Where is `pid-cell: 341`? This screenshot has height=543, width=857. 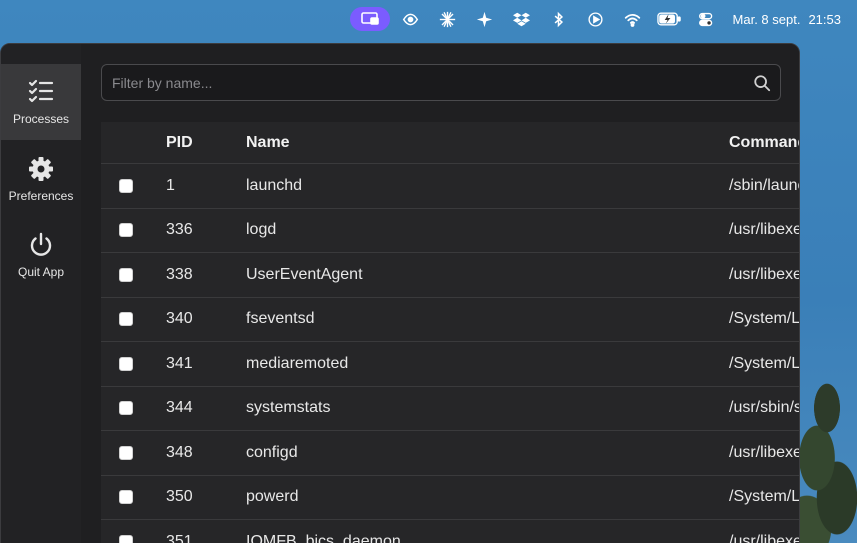
pid-cell: 341 is located at coordinates (179, 363).